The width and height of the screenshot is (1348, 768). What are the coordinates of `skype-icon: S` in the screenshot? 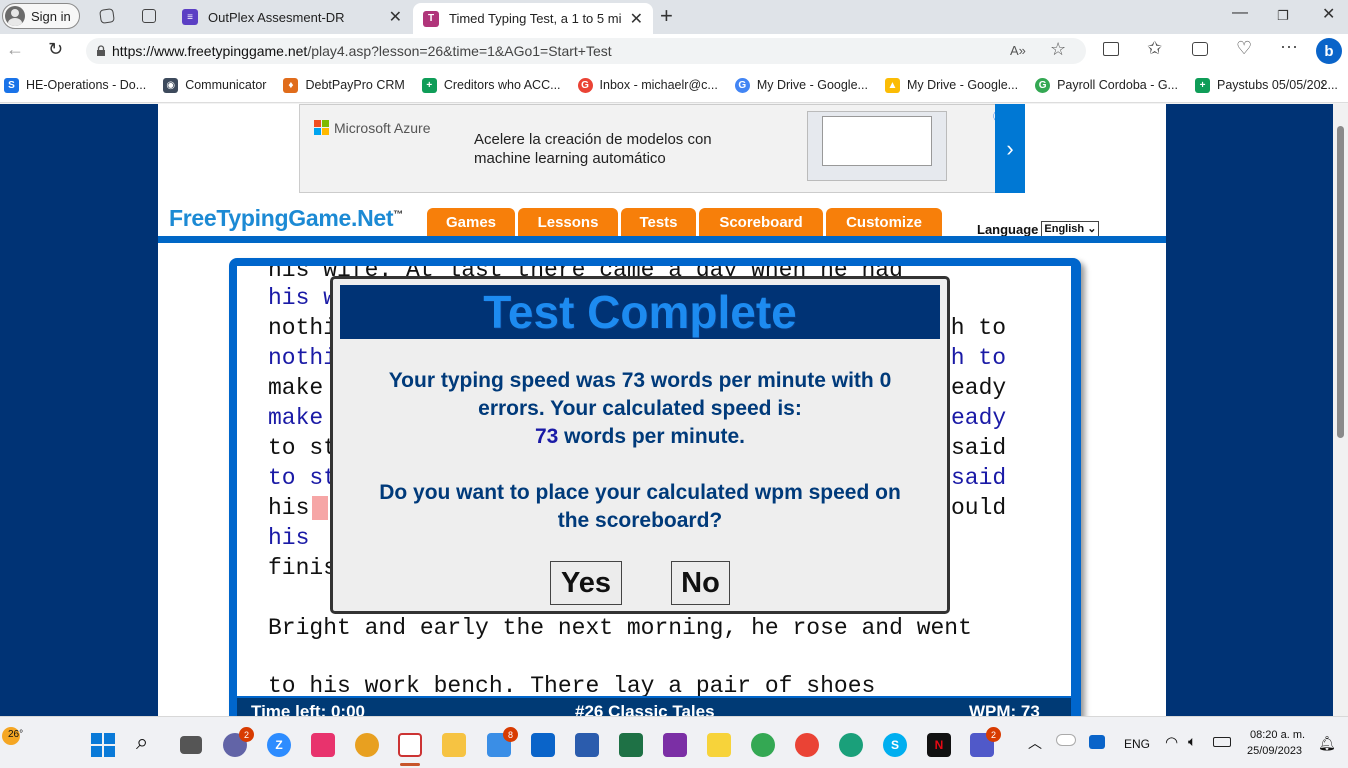 It's located at (895, 745).